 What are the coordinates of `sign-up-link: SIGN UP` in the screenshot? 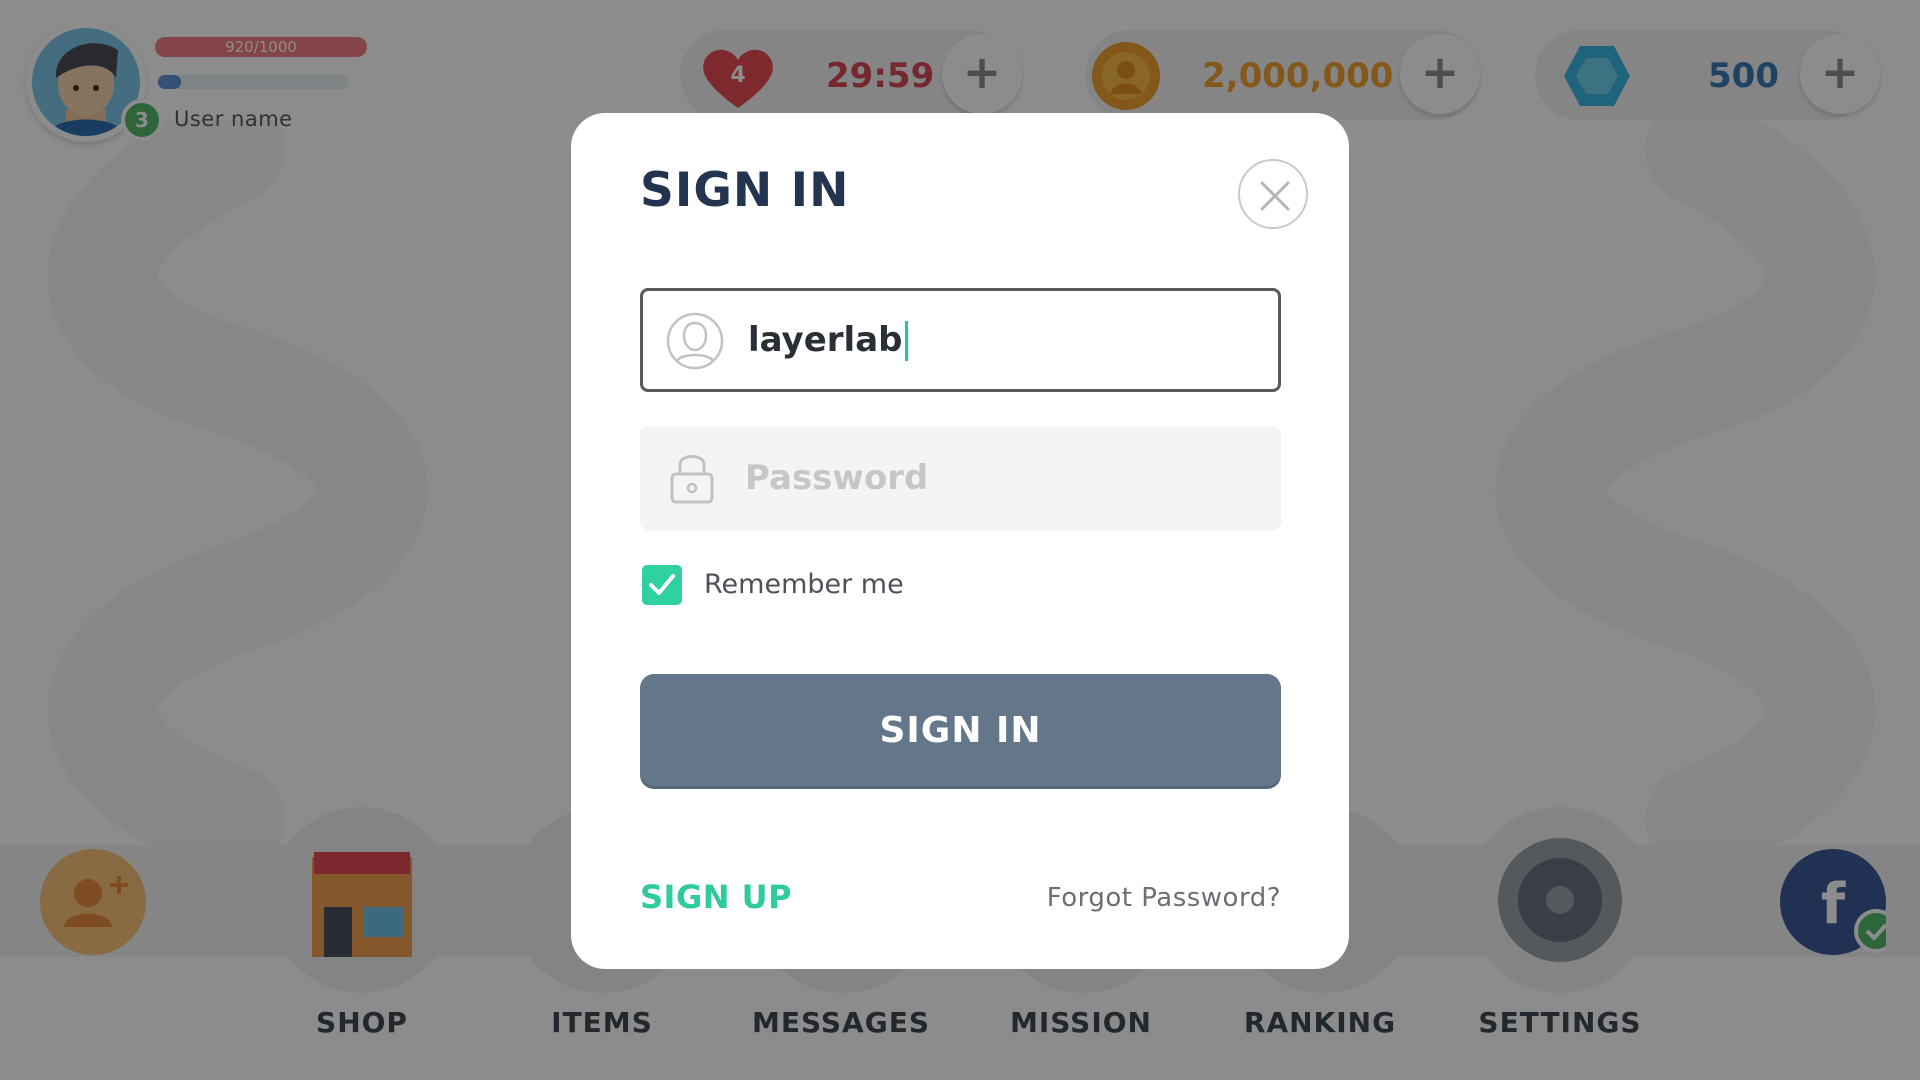 It's located at (716, 897).